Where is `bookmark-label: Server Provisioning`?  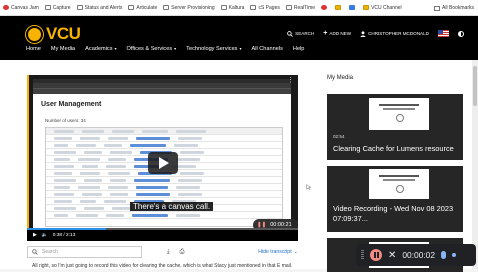 bookmark-label: Server Provisioning is located at coordinates (193, 7).